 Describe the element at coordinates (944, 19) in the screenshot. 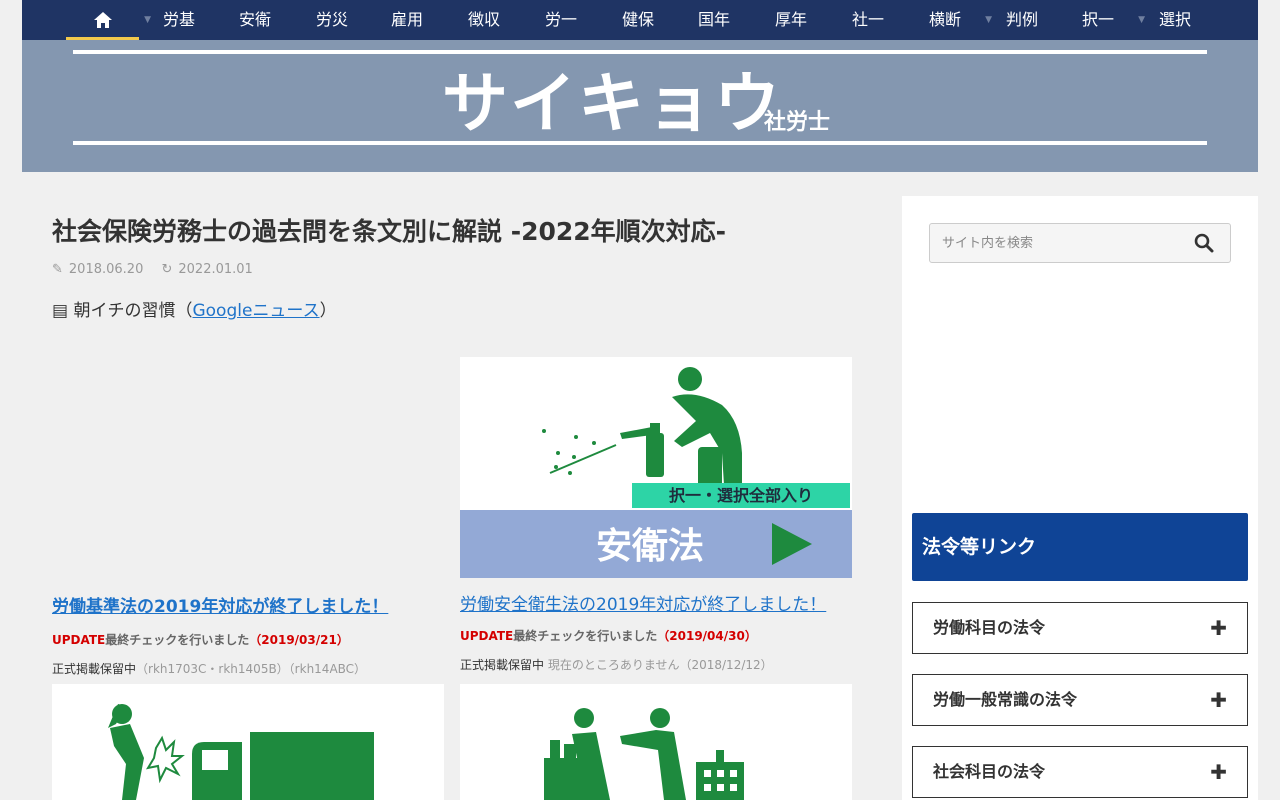

I see `nav-item-label: 横断` at that location.